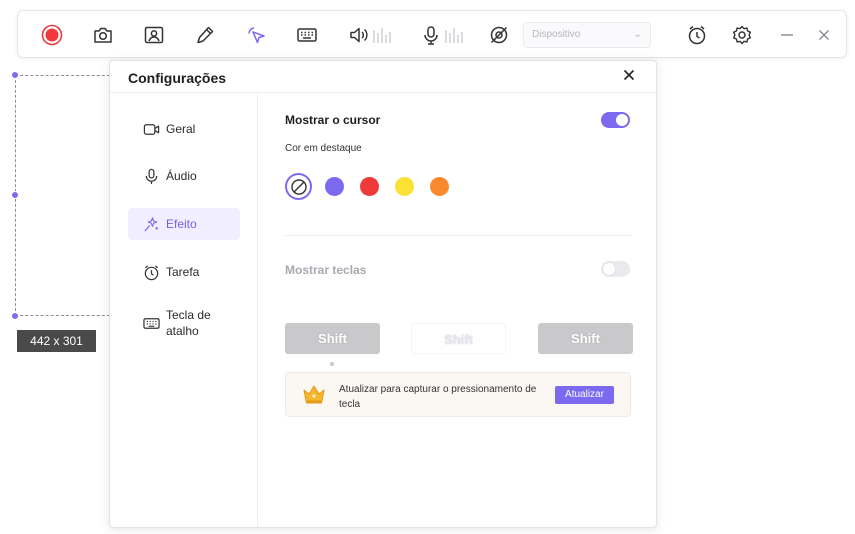  Describe the element at coordinates (587, 35) in the screenshot. I see `device-select: Dispositivo ⌄` at that location.